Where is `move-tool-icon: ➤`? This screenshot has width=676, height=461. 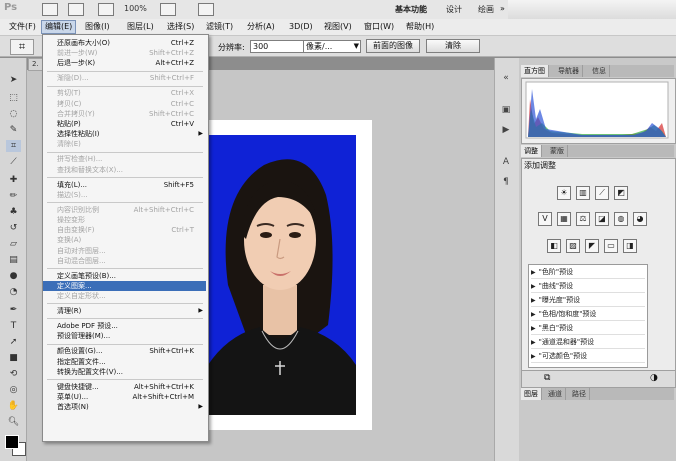 move-tool-icon: ➤ is located at coordinates (13, 80).